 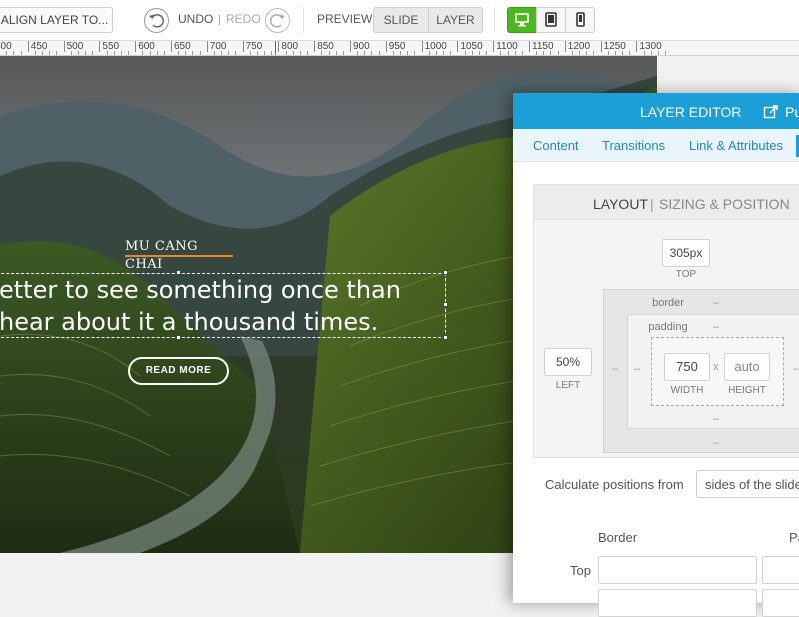 I want to click on redo-icon, so click(x=277, y=20).